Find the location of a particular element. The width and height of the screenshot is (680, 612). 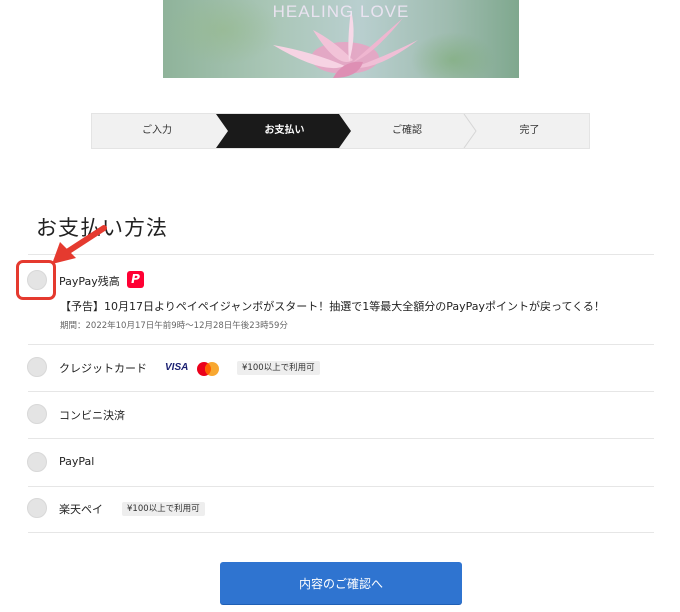

banner-image: HEALING LOVE is located at coordinates (341, 39).